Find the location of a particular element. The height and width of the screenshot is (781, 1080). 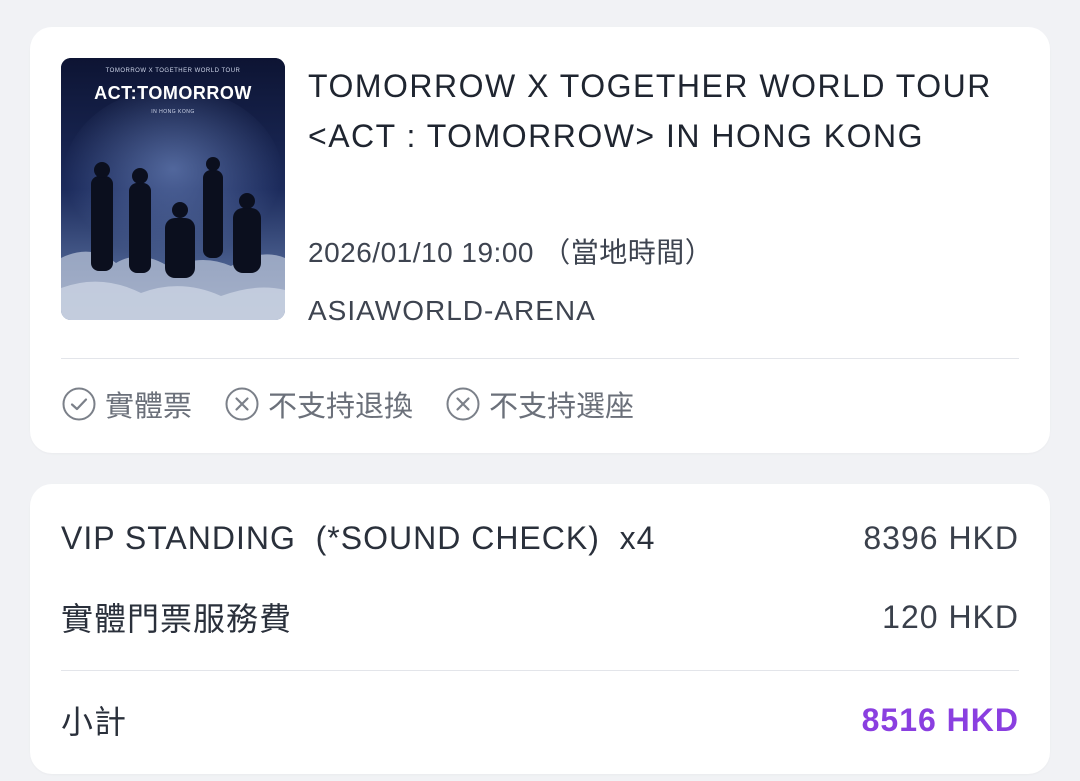

feature-physical-ticket: 實體票 is located at coordinates (126, 404).